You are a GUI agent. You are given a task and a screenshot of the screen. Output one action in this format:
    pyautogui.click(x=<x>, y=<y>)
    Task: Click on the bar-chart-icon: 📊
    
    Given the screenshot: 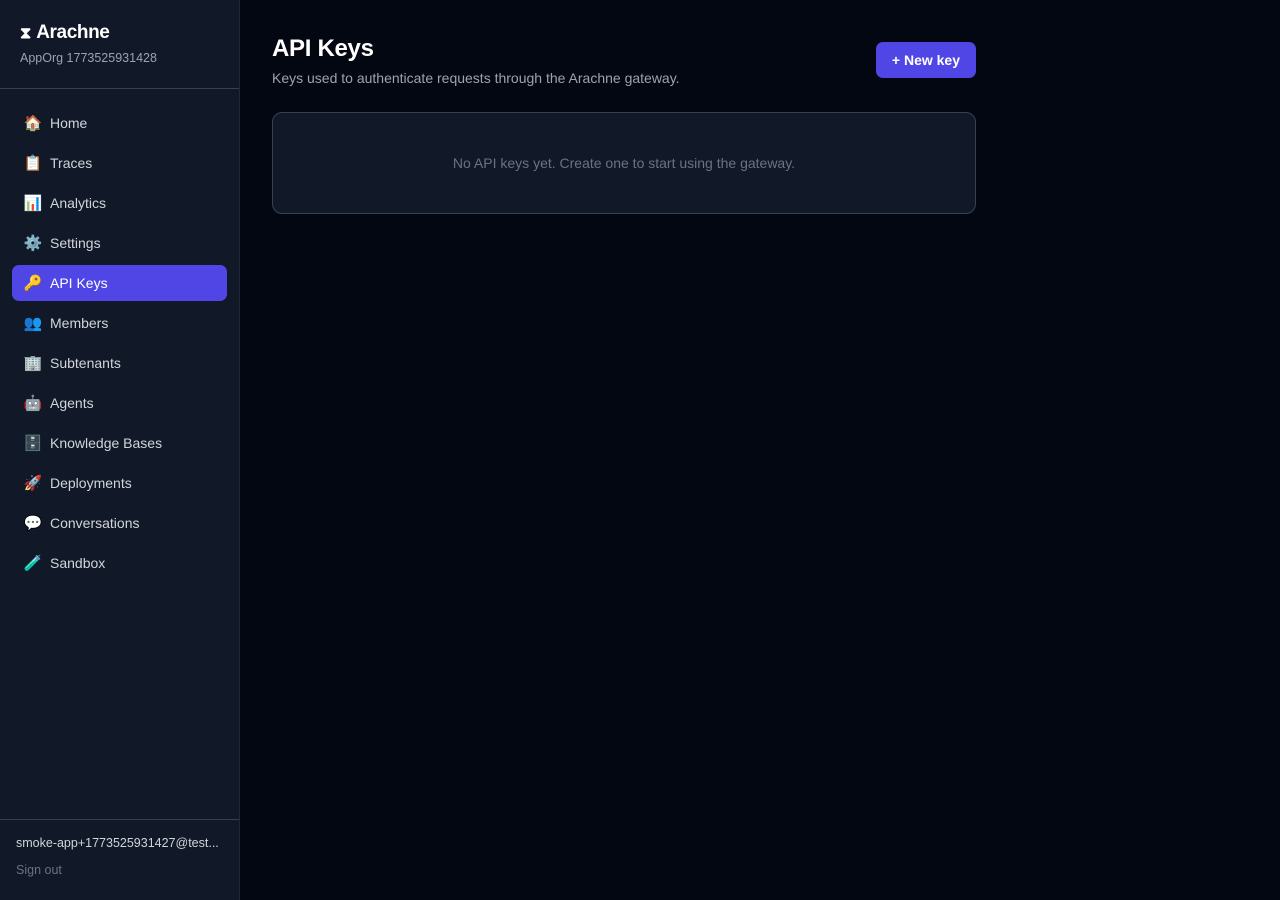 What is the action you would take?
    pyautogui.click(x=33, y=203)
    